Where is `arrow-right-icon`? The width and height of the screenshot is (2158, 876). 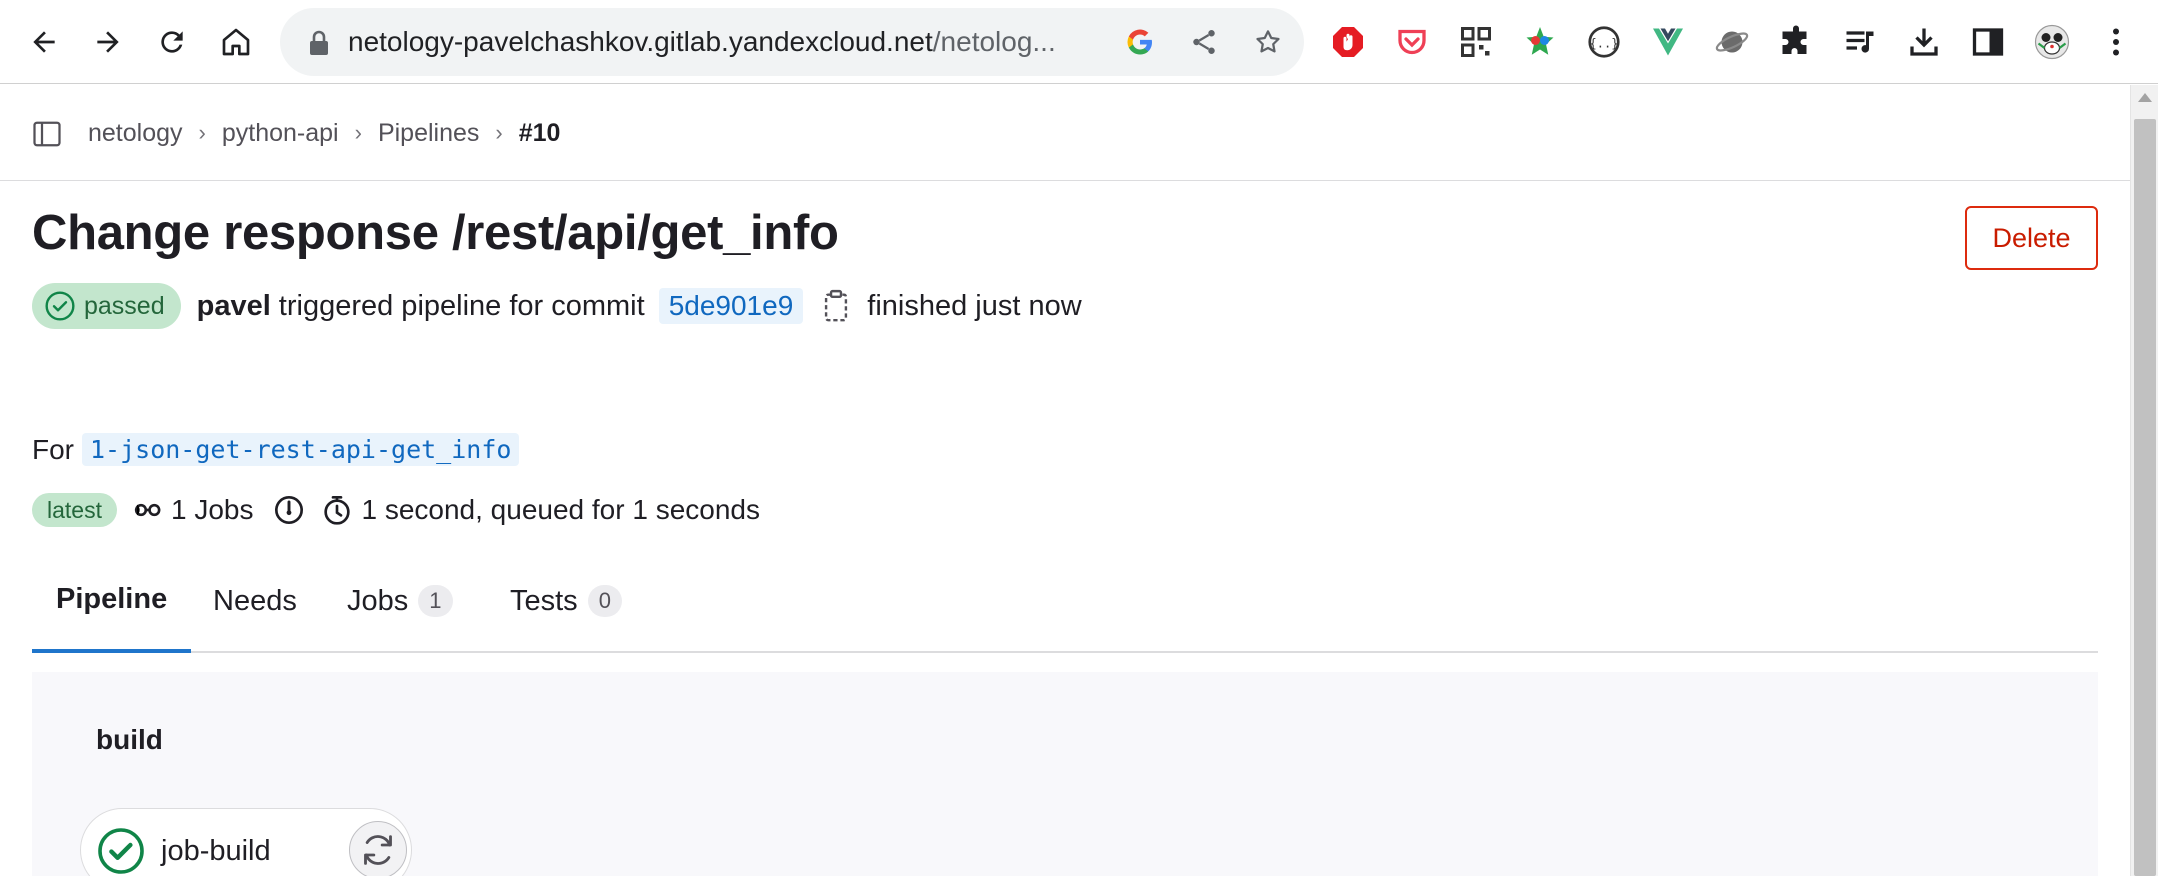
arrow-right-icon is located at coordinates (108, 42).